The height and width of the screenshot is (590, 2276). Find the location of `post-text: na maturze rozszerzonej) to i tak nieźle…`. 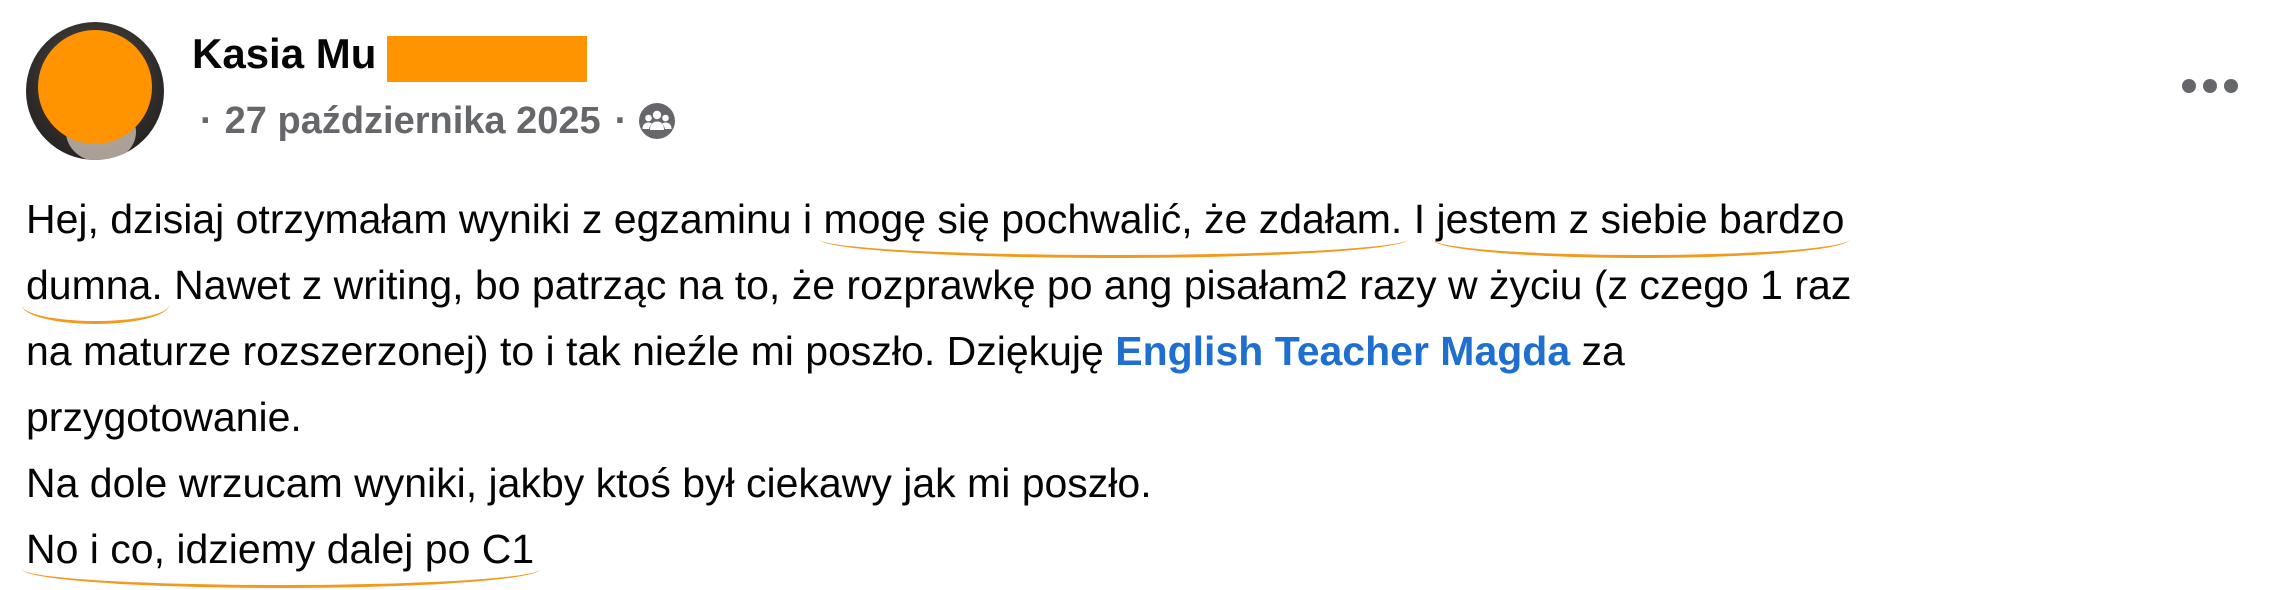

post-text: na maturze rozszerzonej) to i tak nieźle… is located at coordinates (571, 351).